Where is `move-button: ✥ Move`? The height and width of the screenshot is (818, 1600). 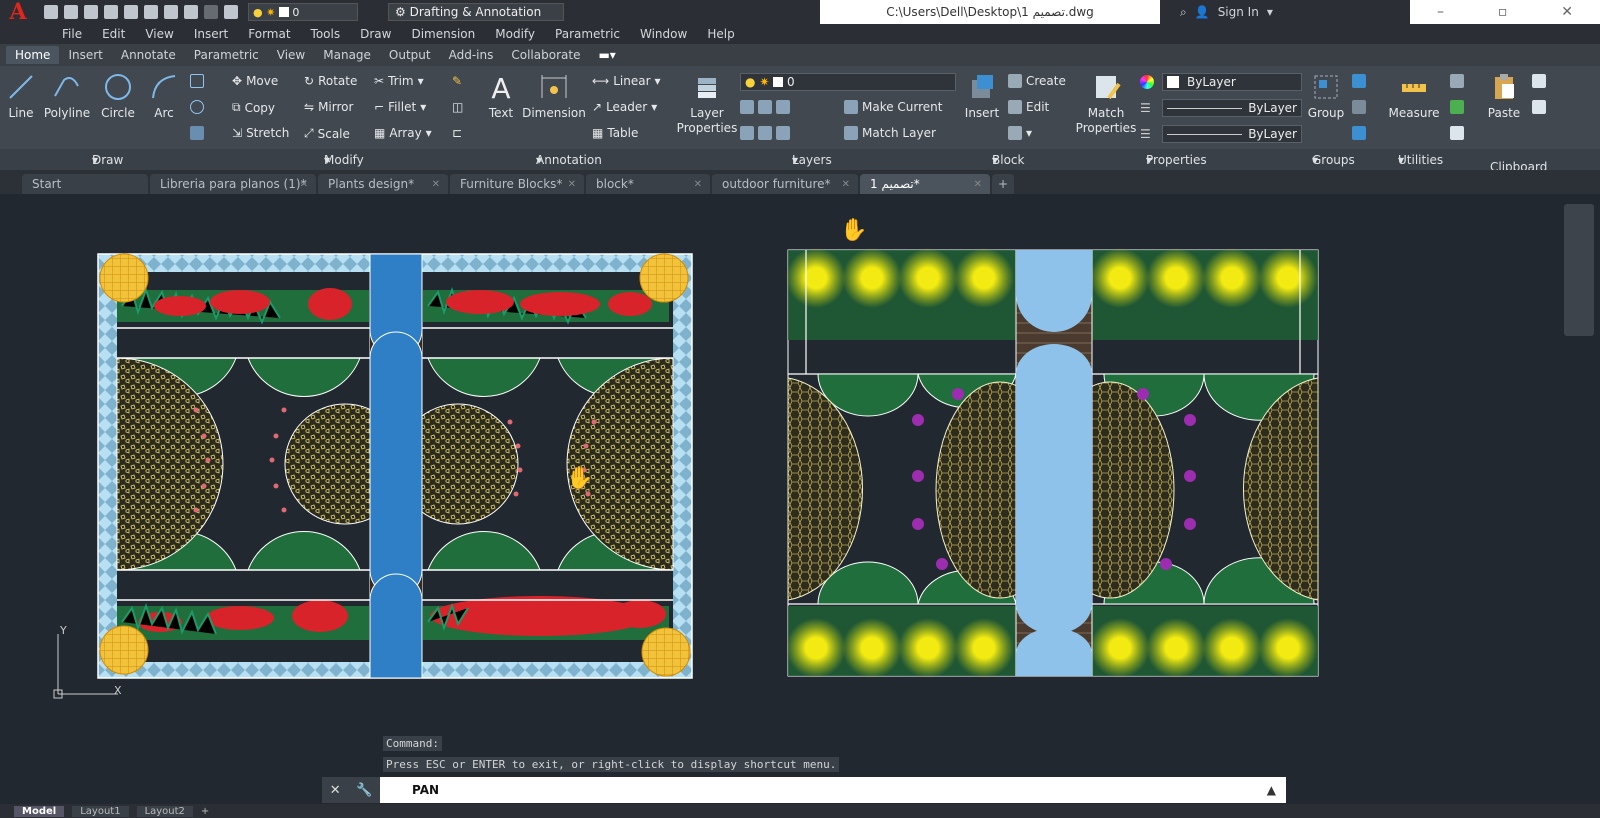 move-button: ✥ Move is located at coordinates (255, 81).